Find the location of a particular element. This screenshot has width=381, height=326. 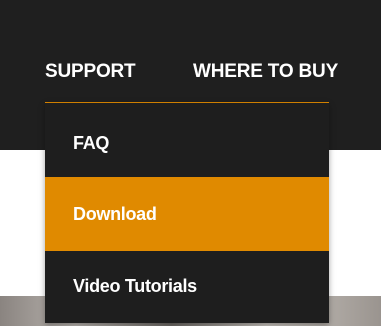

nav-item-support: SUPPORT is located at coordinates (90, 72).